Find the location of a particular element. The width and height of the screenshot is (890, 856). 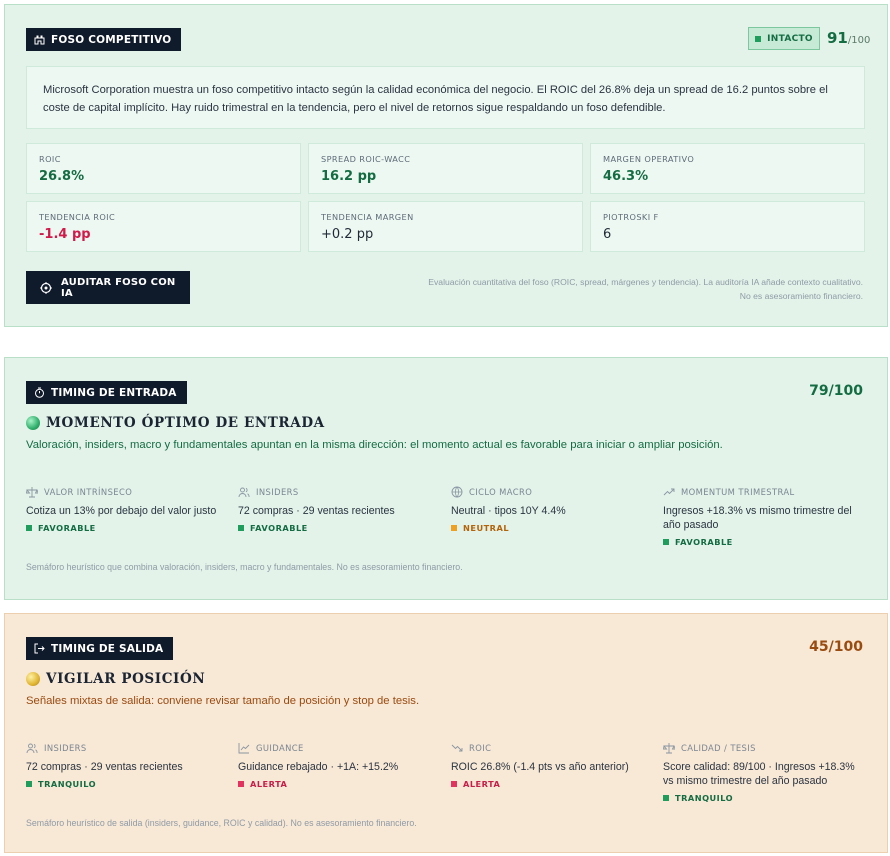

exit-icon is located at coordinates (39, 648).